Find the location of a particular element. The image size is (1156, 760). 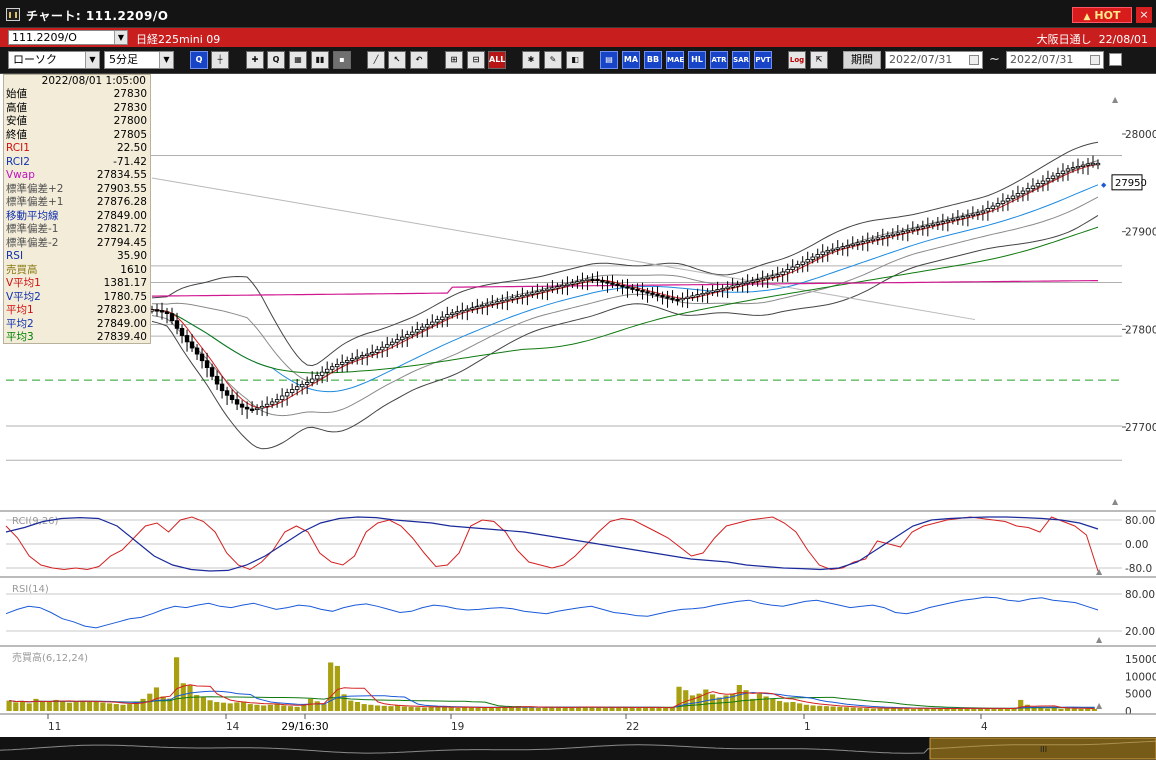

indicator-ma-button: MA is located at coordinates (631, 60).